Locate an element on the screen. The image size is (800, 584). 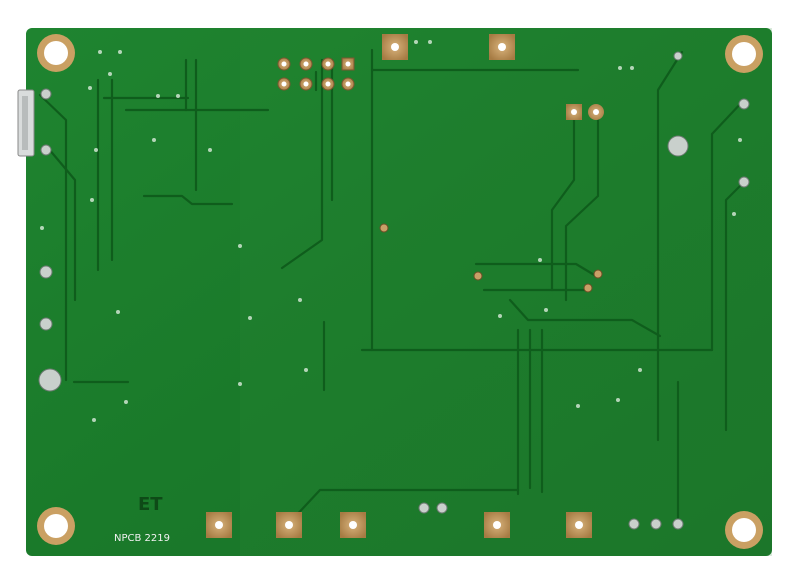
svg-text: ET is located at coordinates (150, 504).